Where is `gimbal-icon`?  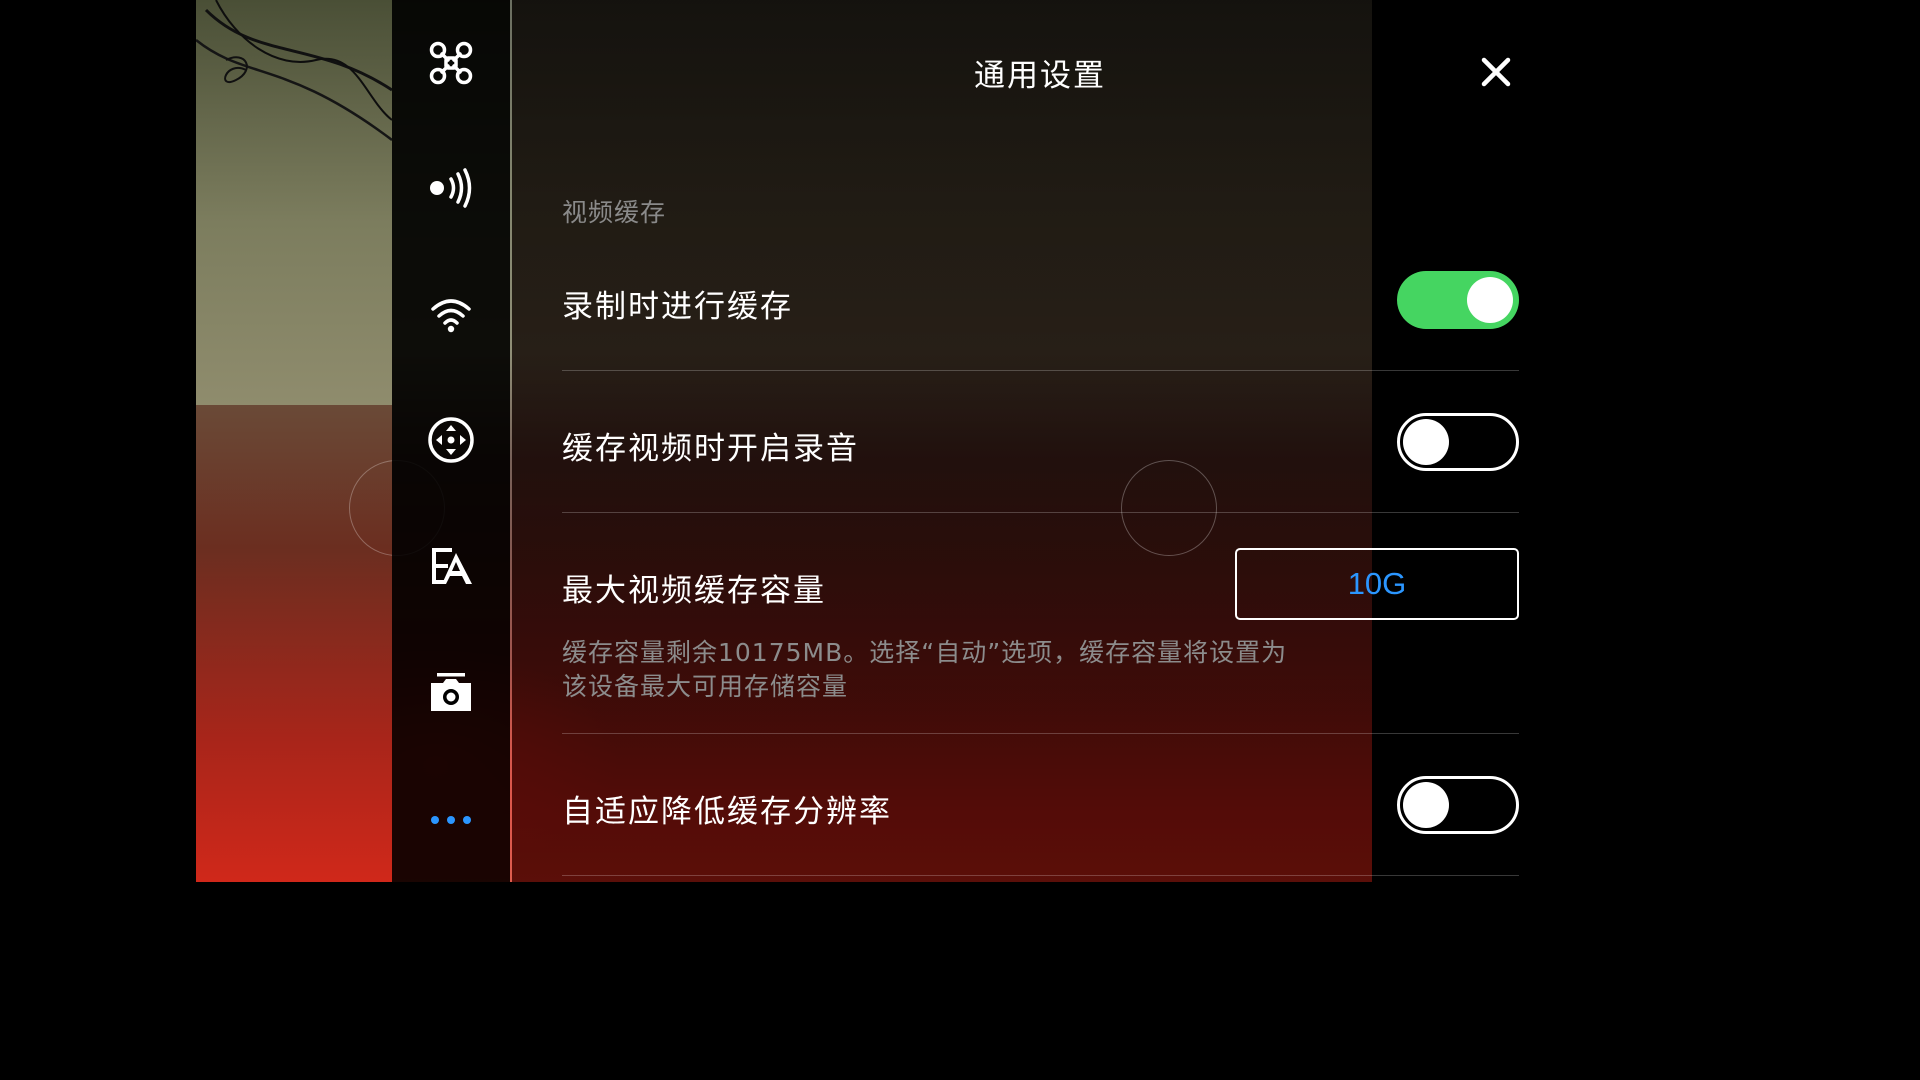 gimbal-icon is located at coordinates (451, 440).